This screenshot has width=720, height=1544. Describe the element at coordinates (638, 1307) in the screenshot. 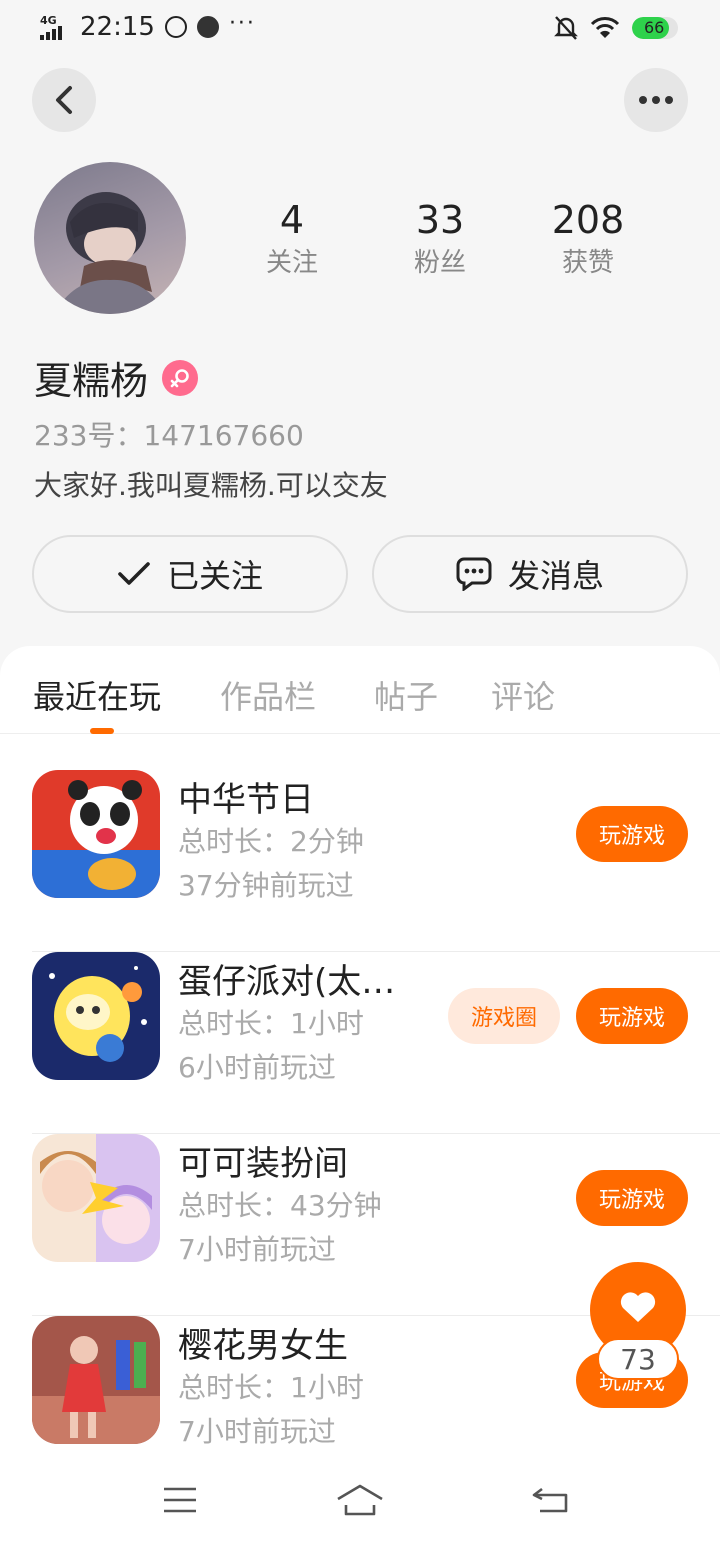

I see `heart-icon` at that location.